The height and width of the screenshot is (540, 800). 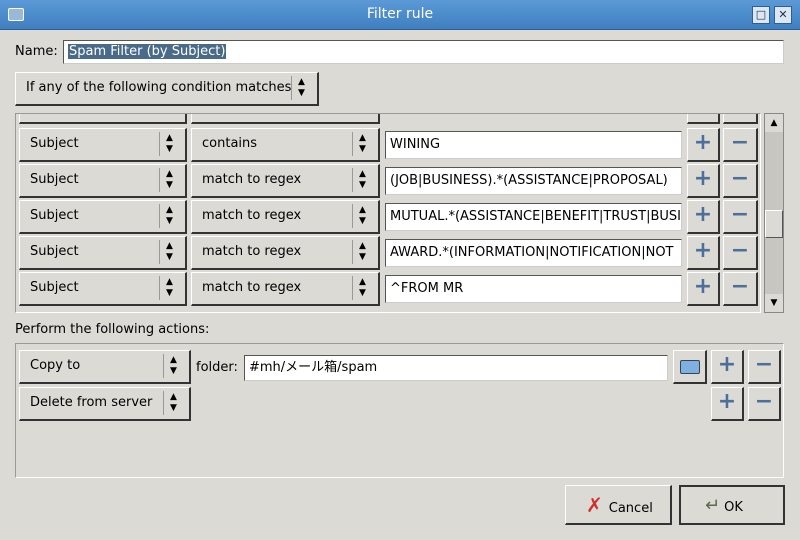 I want to click on folder-icon, so click(x=689, y=367).